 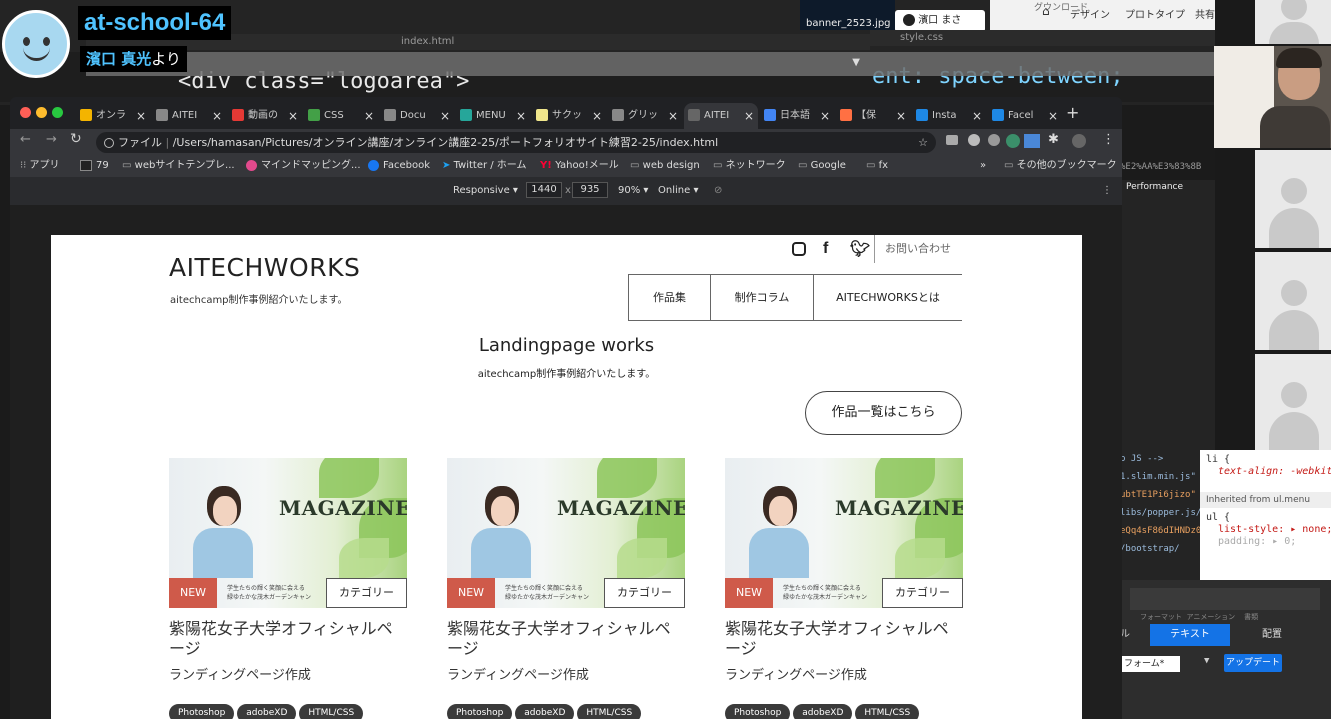 I want to click on menu-icon: ⋮, so click(x=1108, y=139).